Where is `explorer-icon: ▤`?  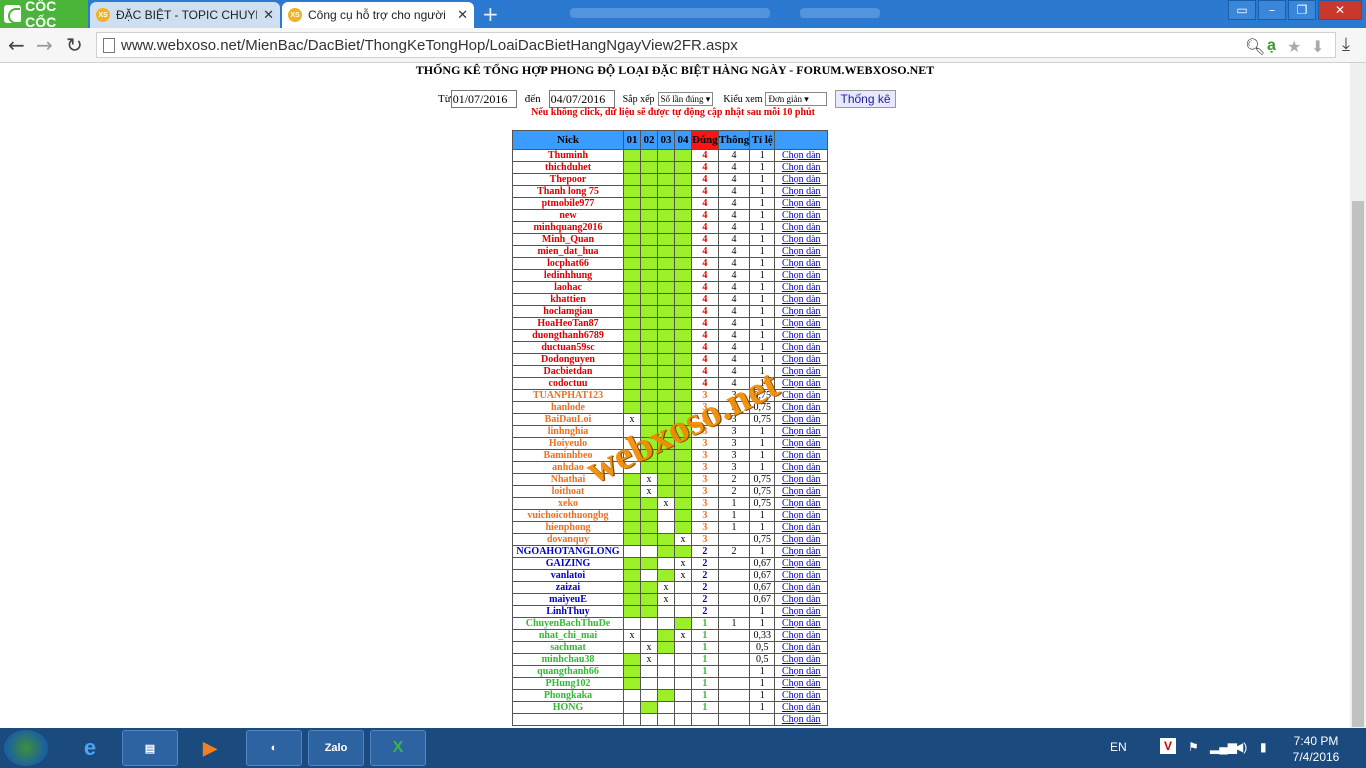
explorer-icon: ▤ is located at coordinates (150, 748).